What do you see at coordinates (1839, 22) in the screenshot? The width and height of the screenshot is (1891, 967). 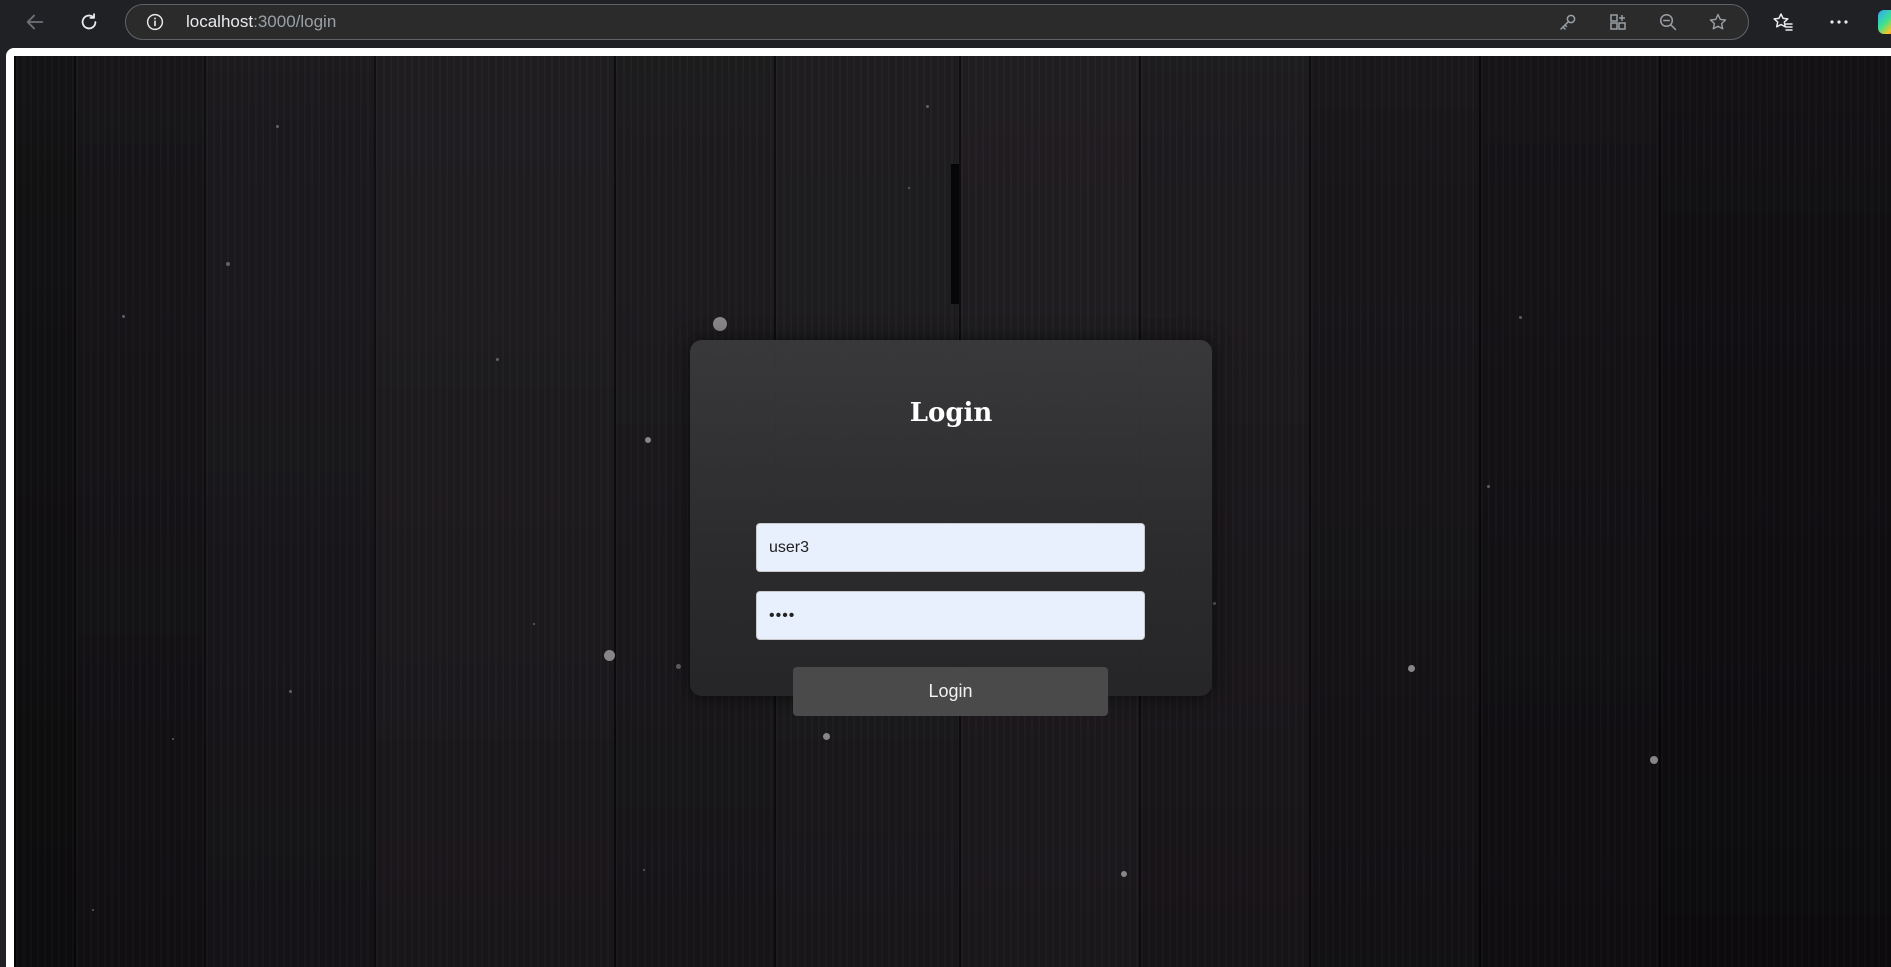 I see `more-icon` at bounding box center [1839, 22].